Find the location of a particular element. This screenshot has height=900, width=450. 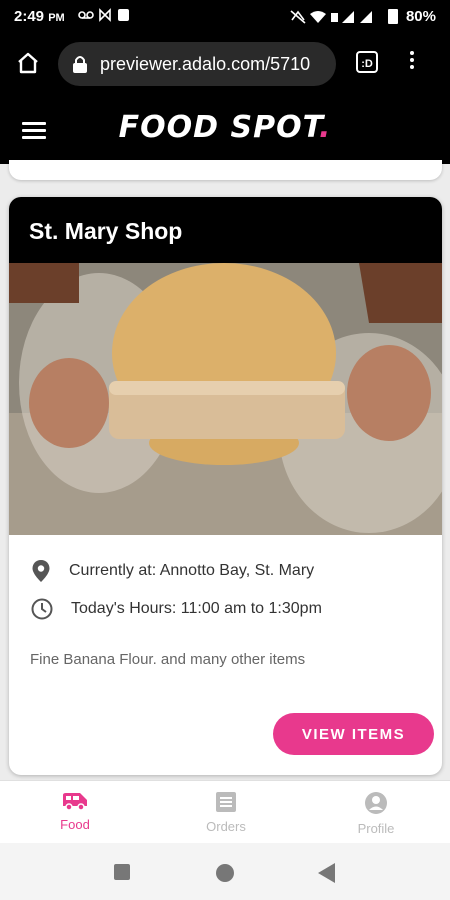

list-icon is located at coordinates (226, 802).